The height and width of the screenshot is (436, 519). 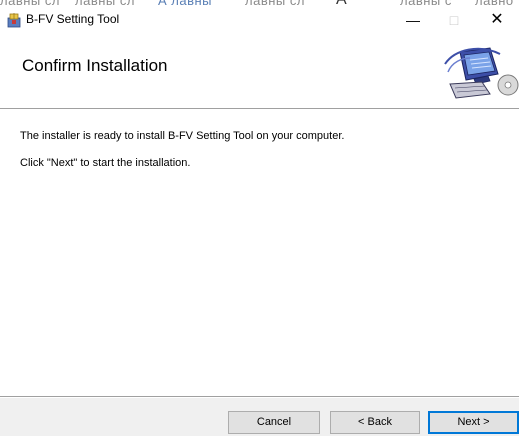 What do you see at coordinates (14, 20) in the screenshot?
I see `installer-app-icon` at bounding box center [14, 20].